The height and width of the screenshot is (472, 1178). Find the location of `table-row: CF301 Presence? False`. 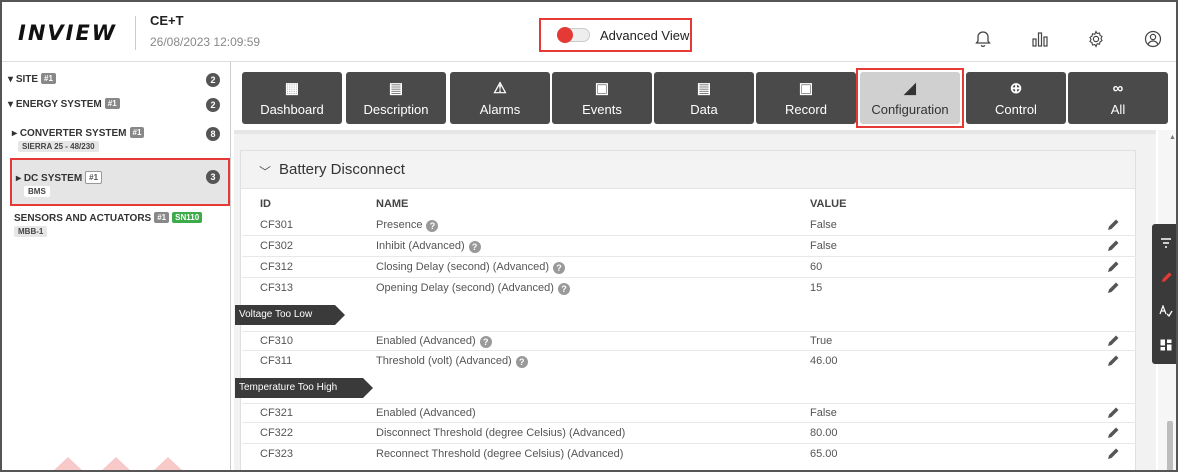

table-row: CF301 Presence? False is located at coordinates (689, 226).